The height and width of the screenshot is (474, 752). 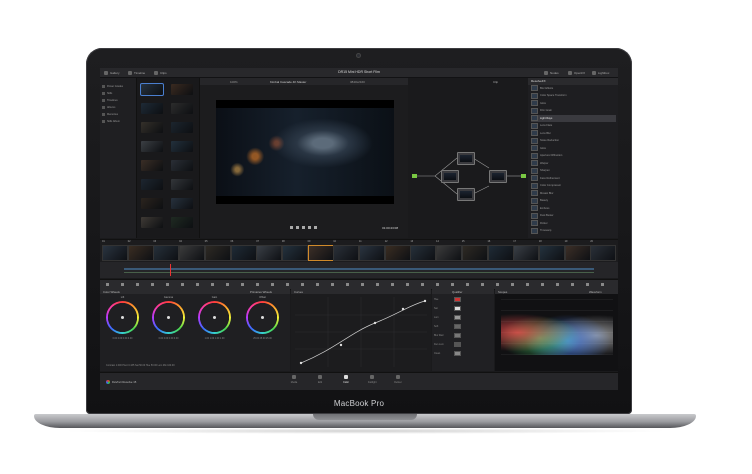 I want to click on gamma-wheel, so click(x=168, y=317).